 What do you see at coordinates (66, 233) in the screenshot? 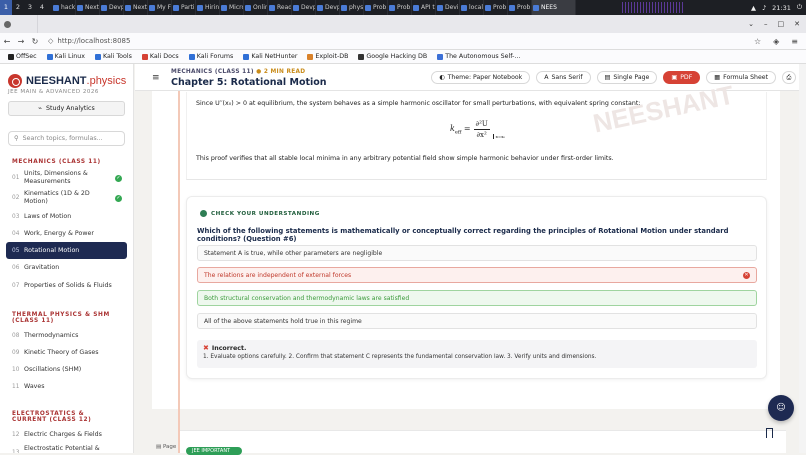
I see `sidebar-item: 04 Work, Energy & Power` at bounding box center [66, 233].